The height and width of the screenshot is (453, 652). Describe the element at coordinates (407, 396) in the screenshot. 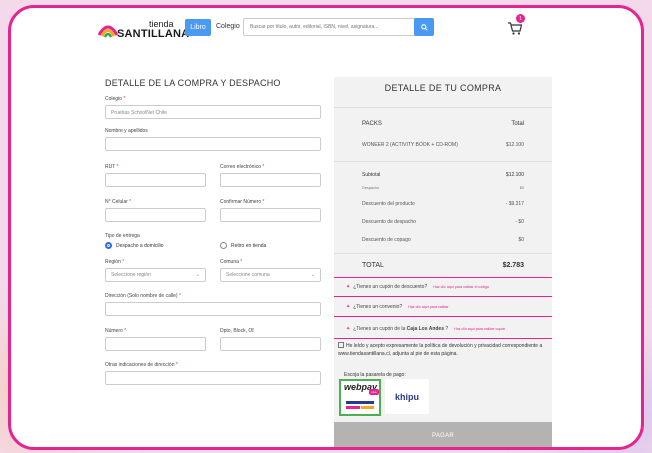

I see `khipu-option: khipu` at that location.